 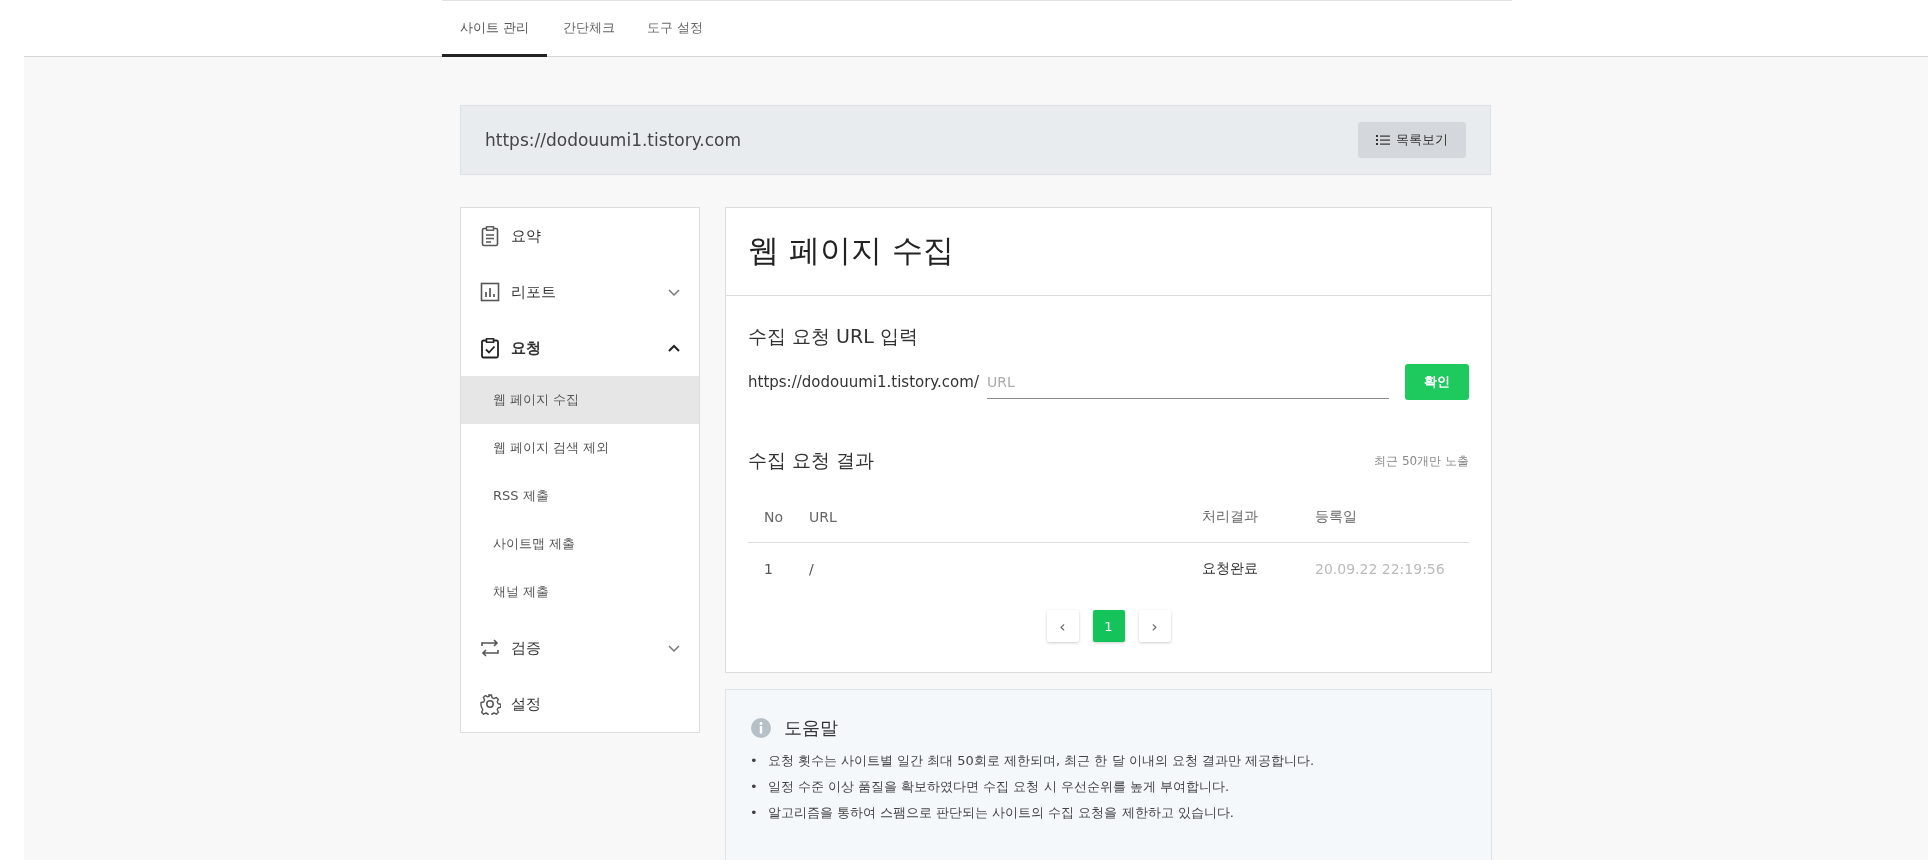 What do you see at coordinates (1421, 461) in the screenshot?
I see `results-note: 최근 50개만 노출` at bounding box center [1421, 461].